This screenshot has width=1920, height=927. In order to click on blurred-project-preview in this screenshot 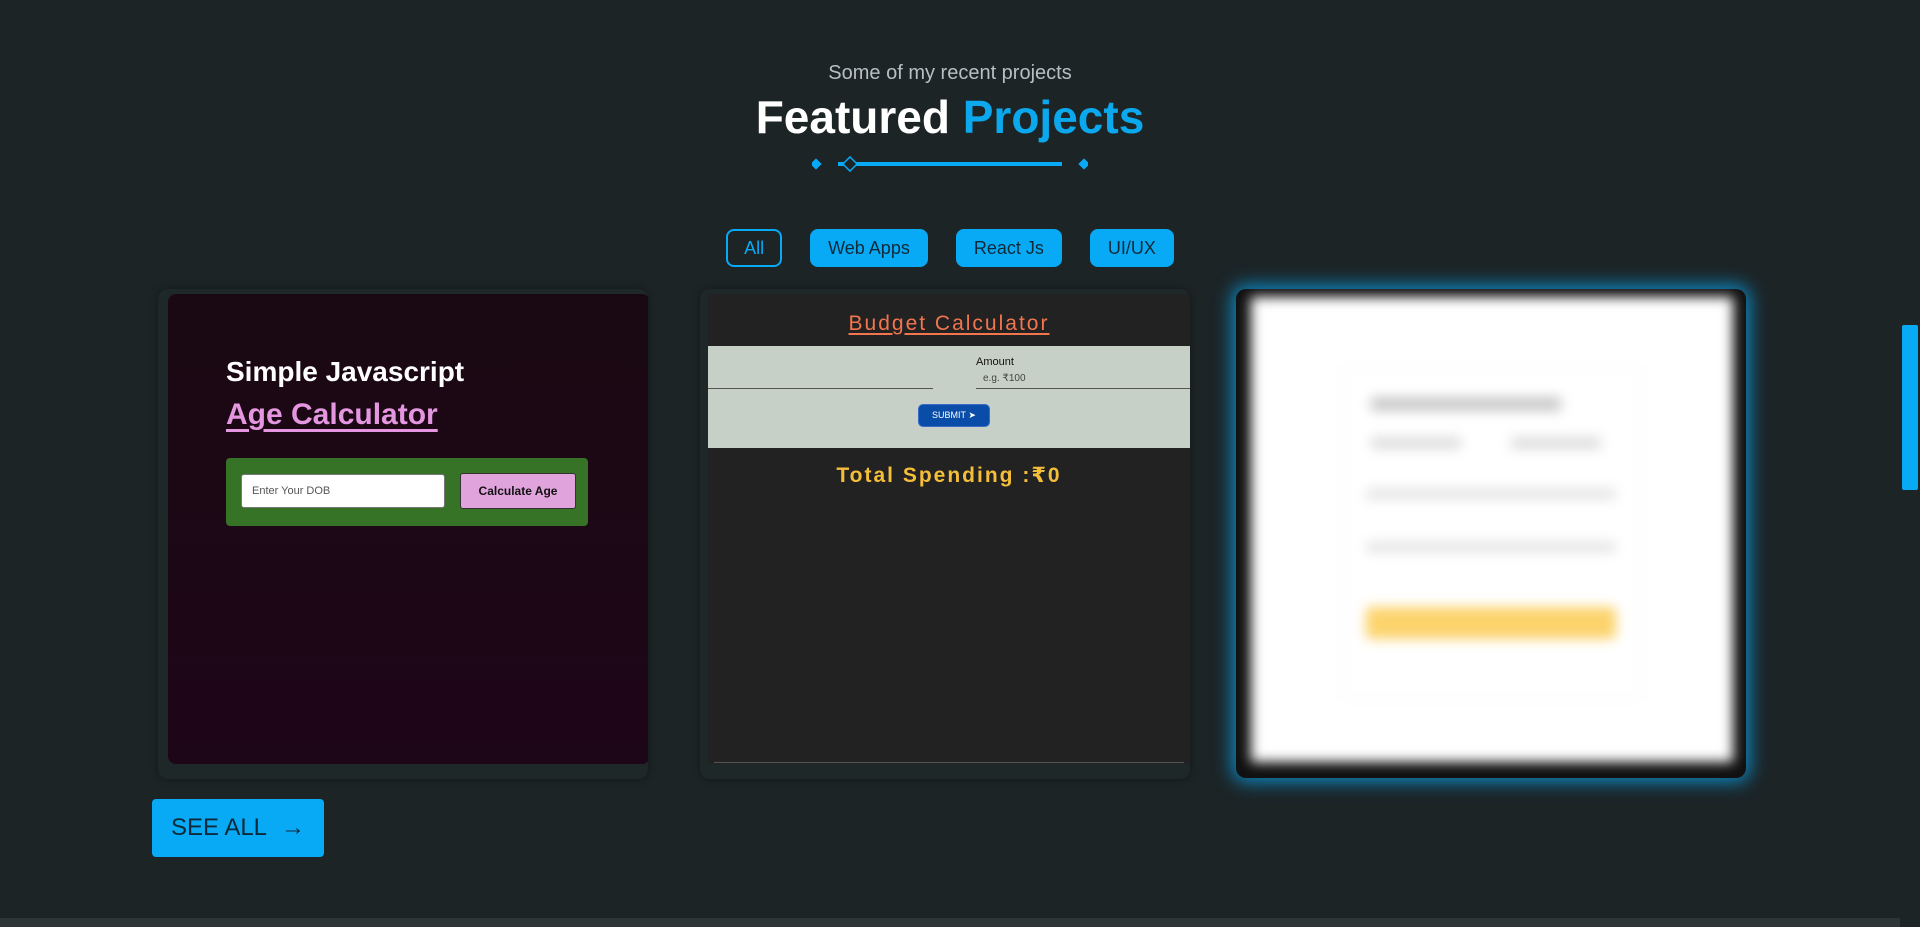, I will do `click(1492, 529)`.